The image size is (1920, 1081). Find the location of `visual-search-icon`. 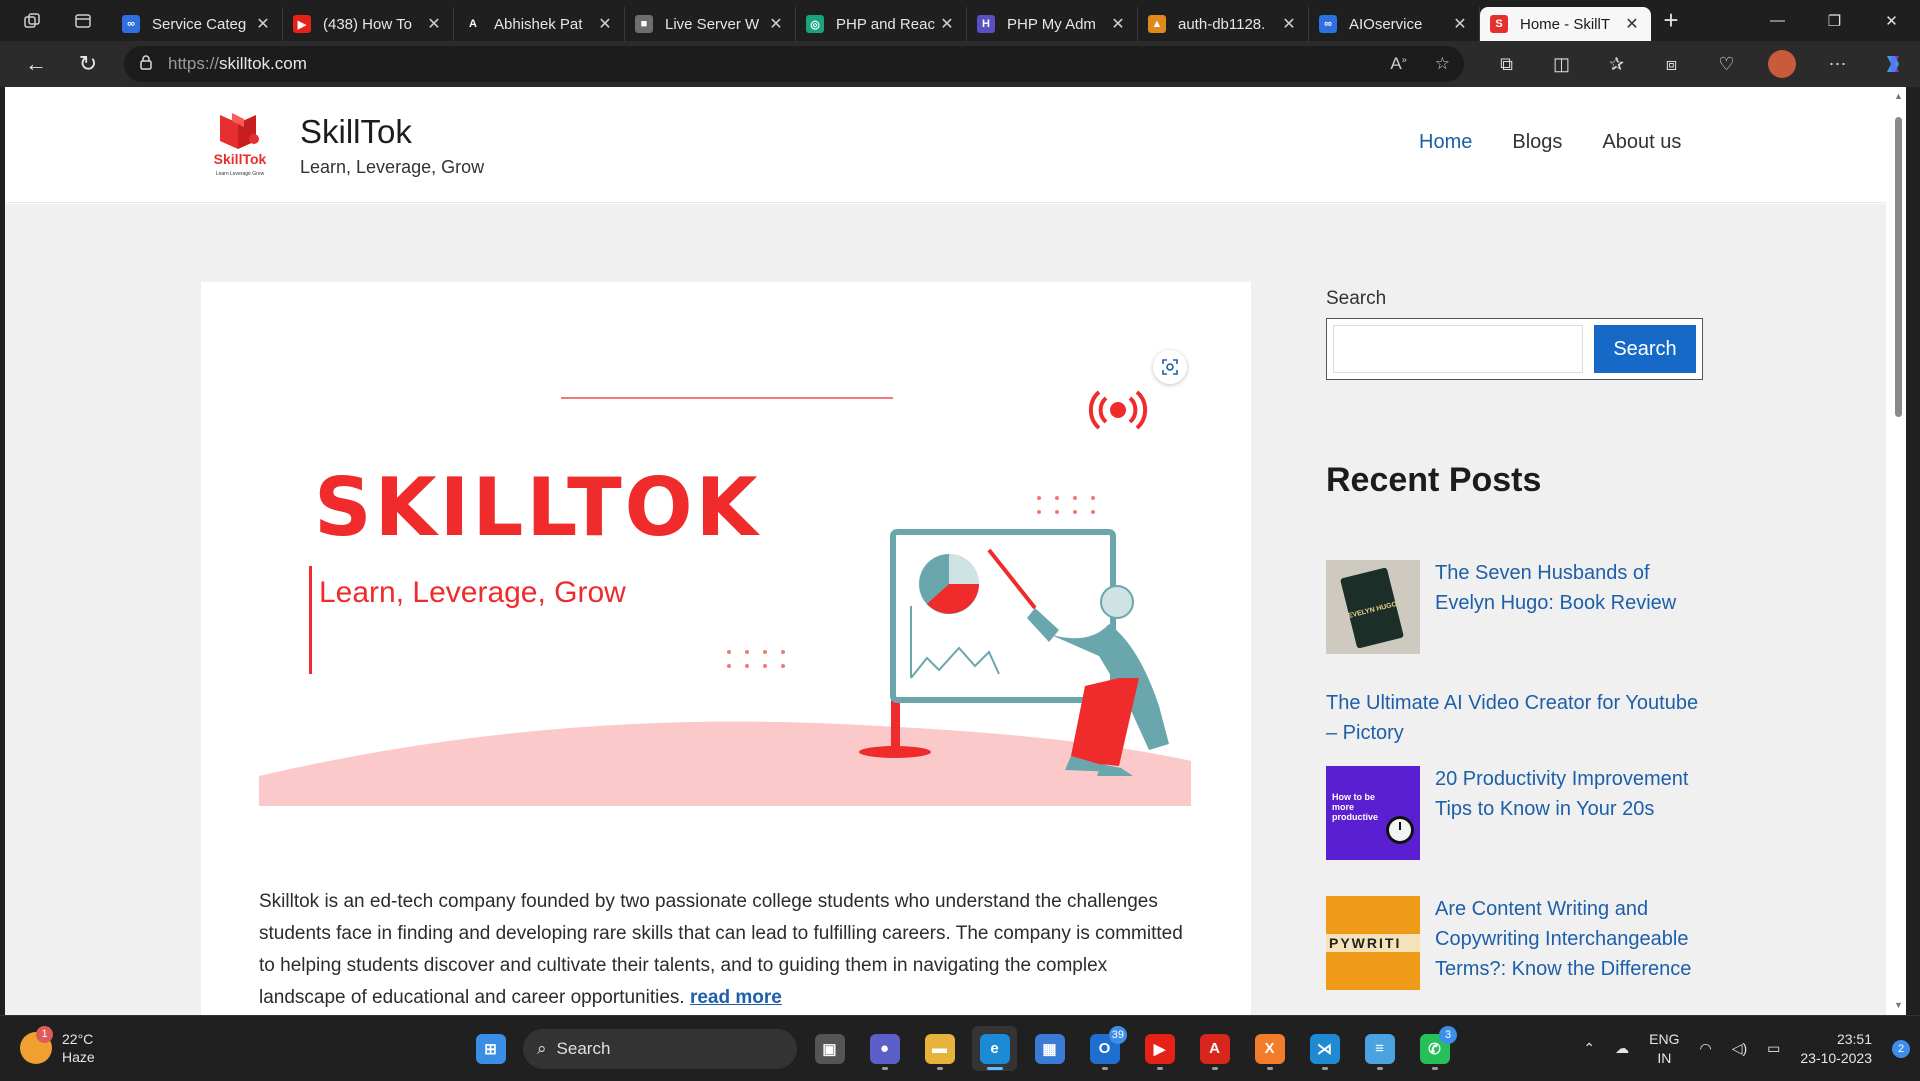

visual-search-icon is located at coordinates (1170, 367).